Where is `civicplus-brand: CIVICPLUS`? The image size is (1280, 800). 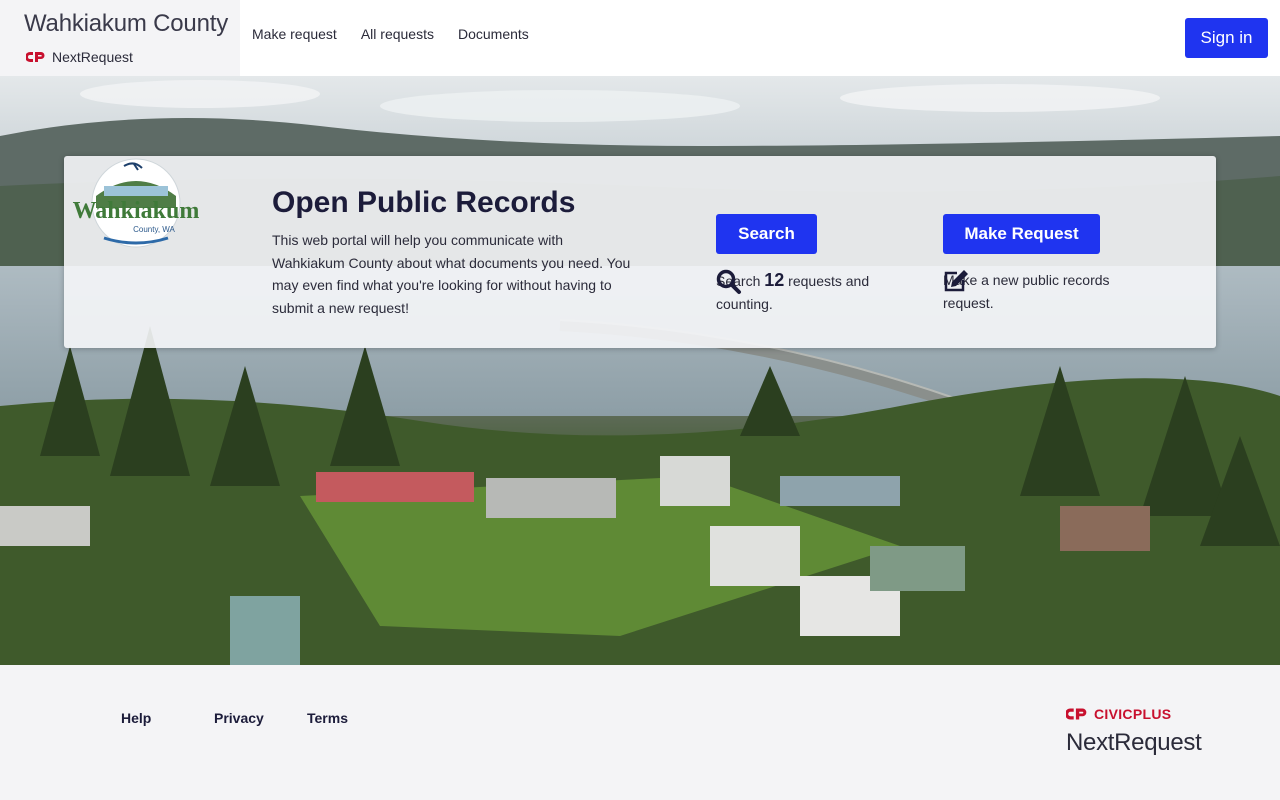
civicplus-brand: CIVICPLUS is located at coordinates (1118, 714).